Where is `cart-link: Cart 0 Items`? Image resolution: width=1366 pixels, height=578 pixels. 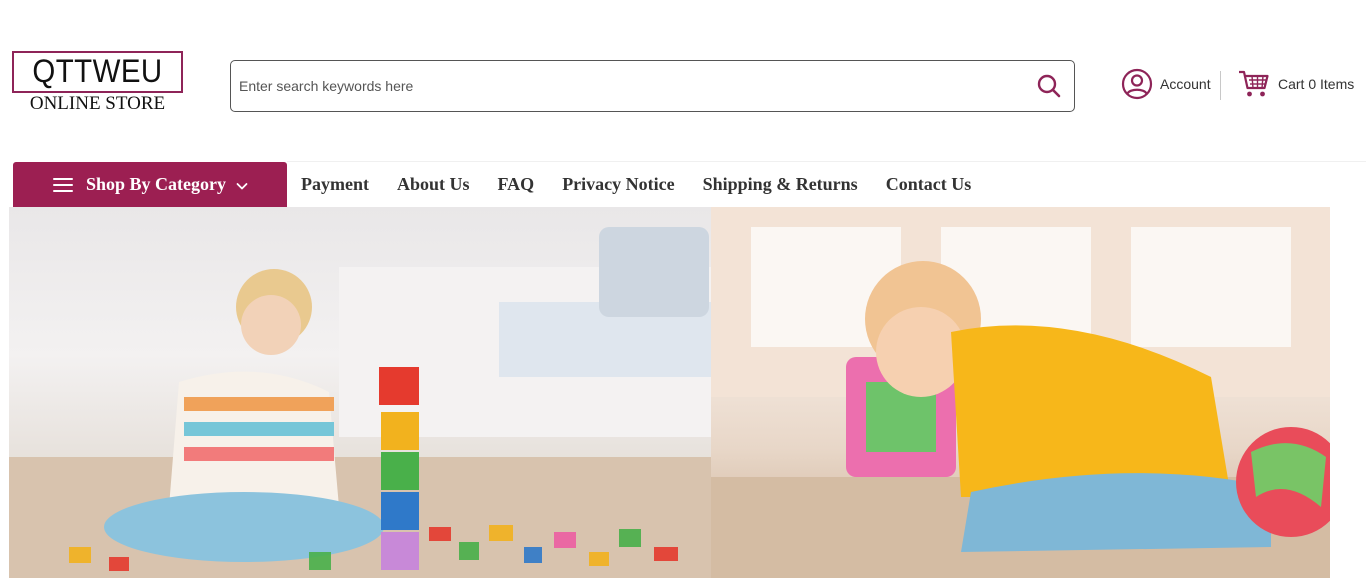
cart-link: Cart 0 Items is located at coordinates (1296, 86).